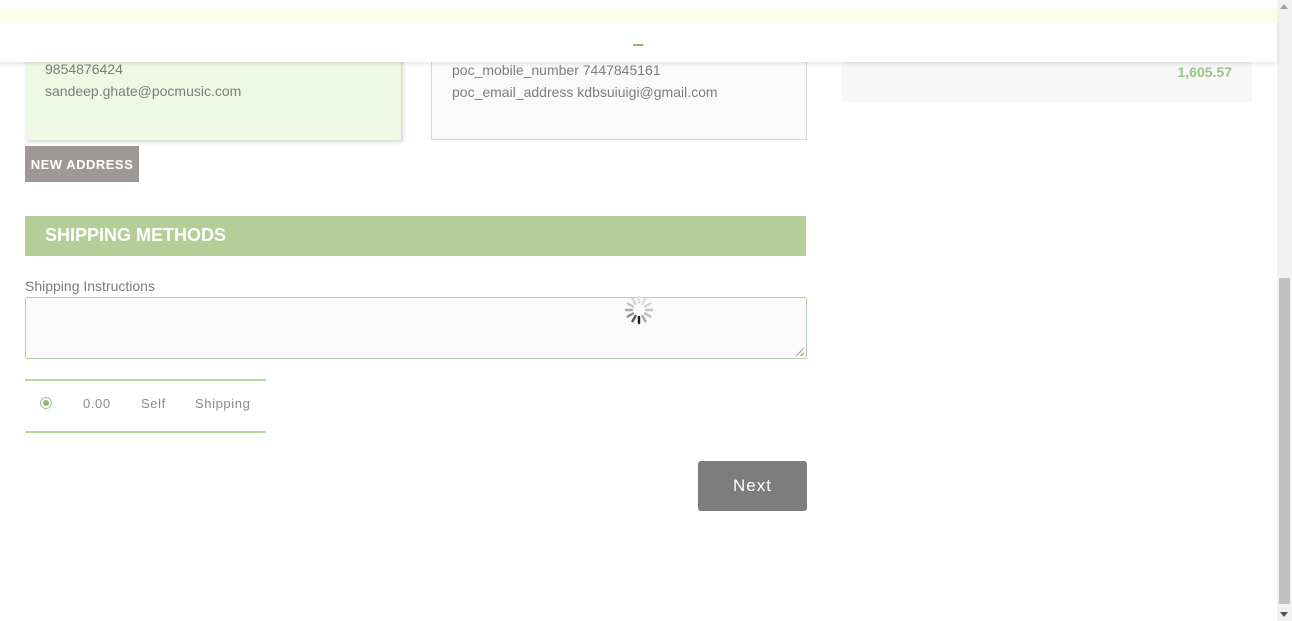  I want to click on shipping-method-option: 0.00 Self Shipping, so click(145, 406).